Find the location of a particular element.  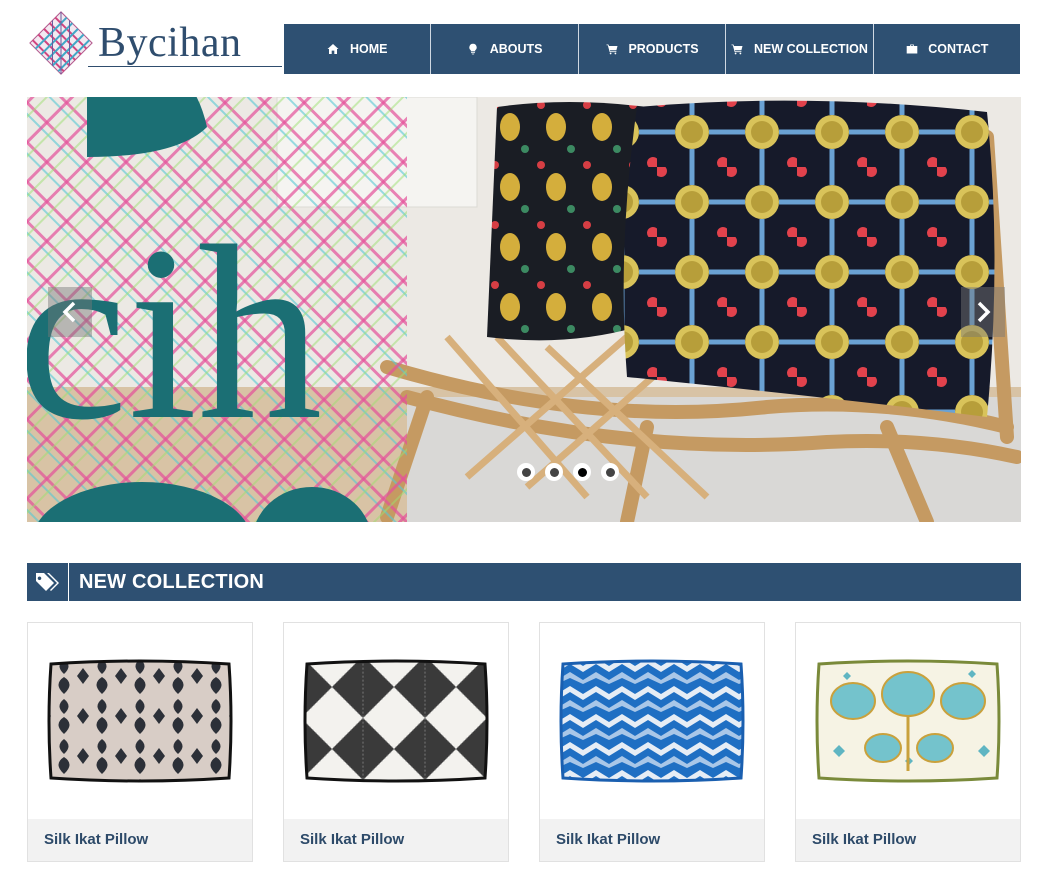

logo-underline is located at coordinates (185, 66).